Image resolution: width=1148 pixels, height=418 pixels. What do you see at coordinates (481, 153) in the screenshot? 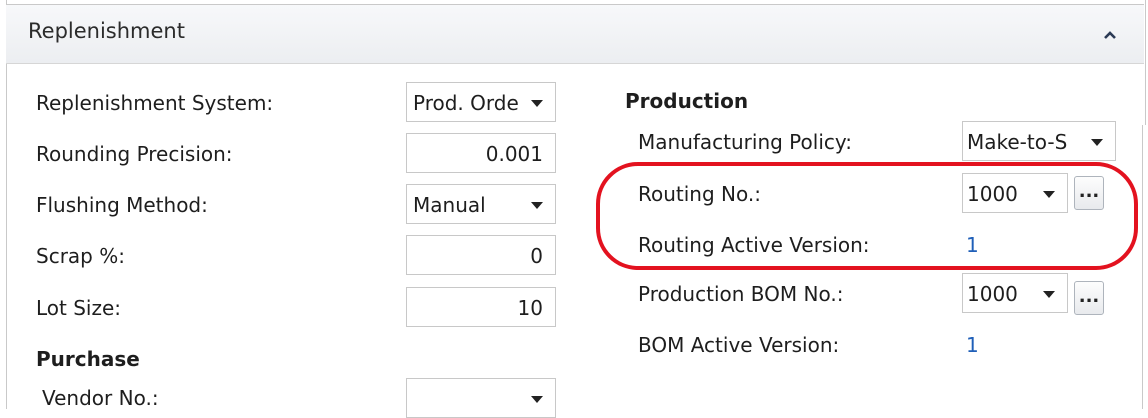
I see `rounding-precision-field: 0.001` at bounding box center [481, 153].